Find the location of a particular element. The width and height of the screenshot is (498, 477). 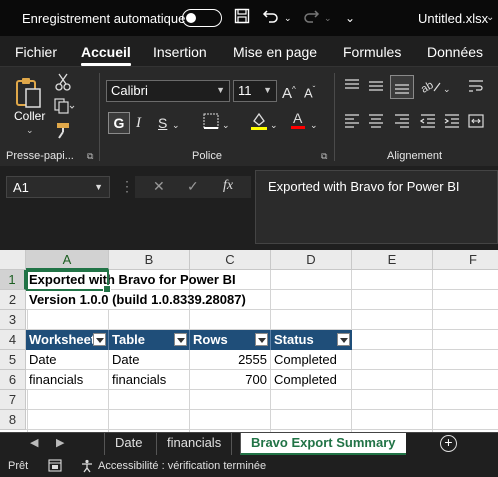

autosave-toggle is located at coordinates (202, 18).